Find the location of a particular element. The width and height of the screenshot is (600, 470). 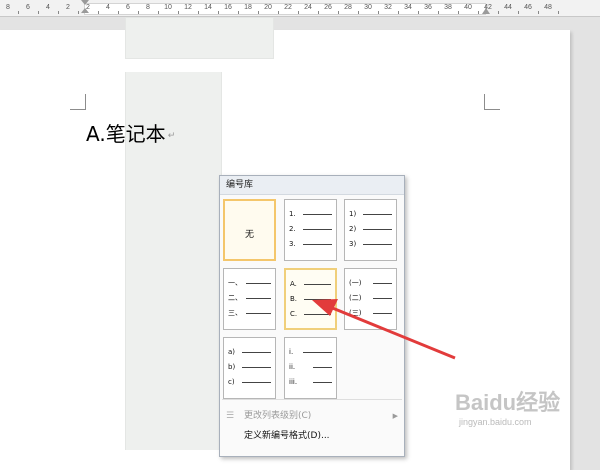

ruler-label: 34 is located at coordinates (408, 7).